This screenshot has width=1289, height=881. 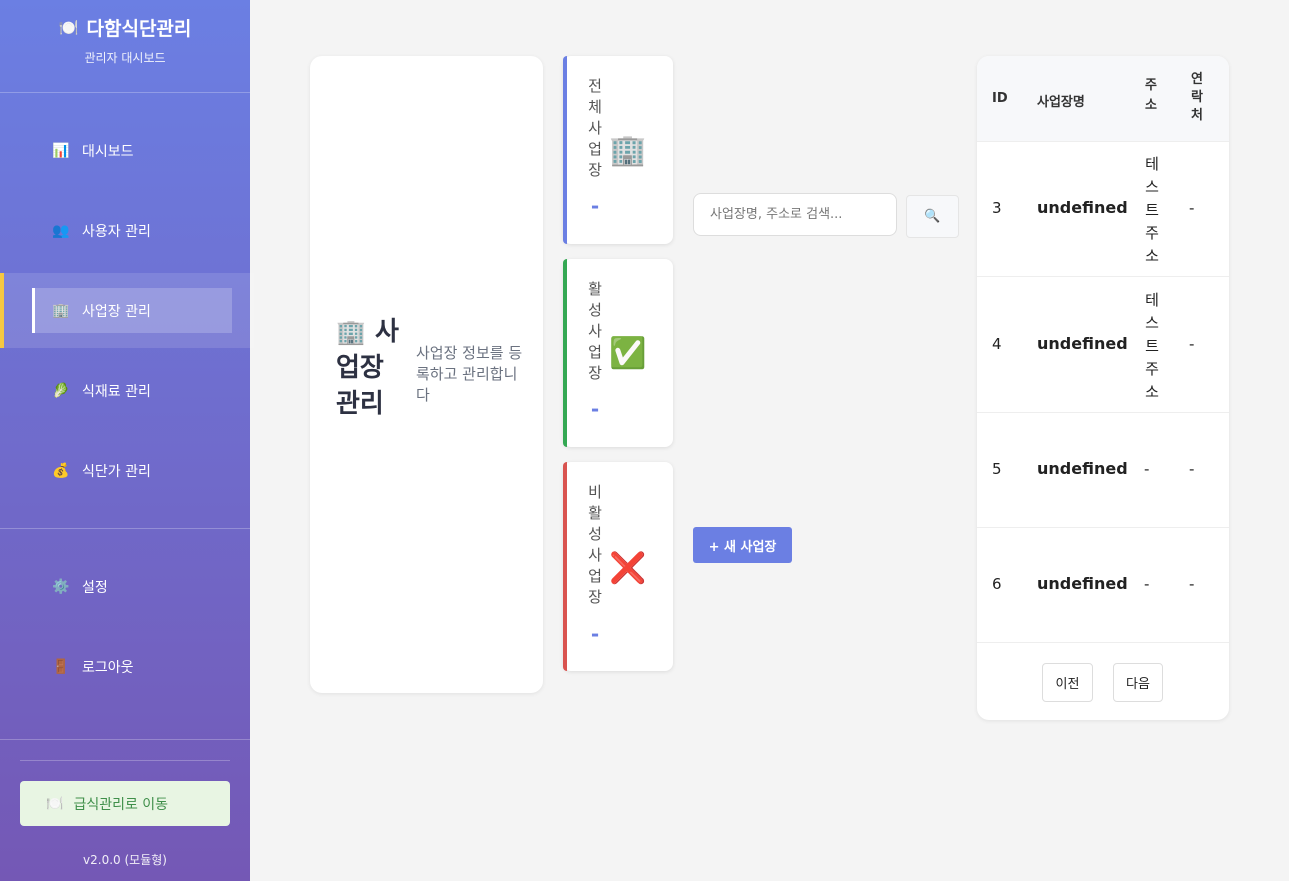 What do you see at coordinates (116, 471) in the screenshot?
I see `sidebar-item-label: 식단가 관리` at bounding box center [116, 471].